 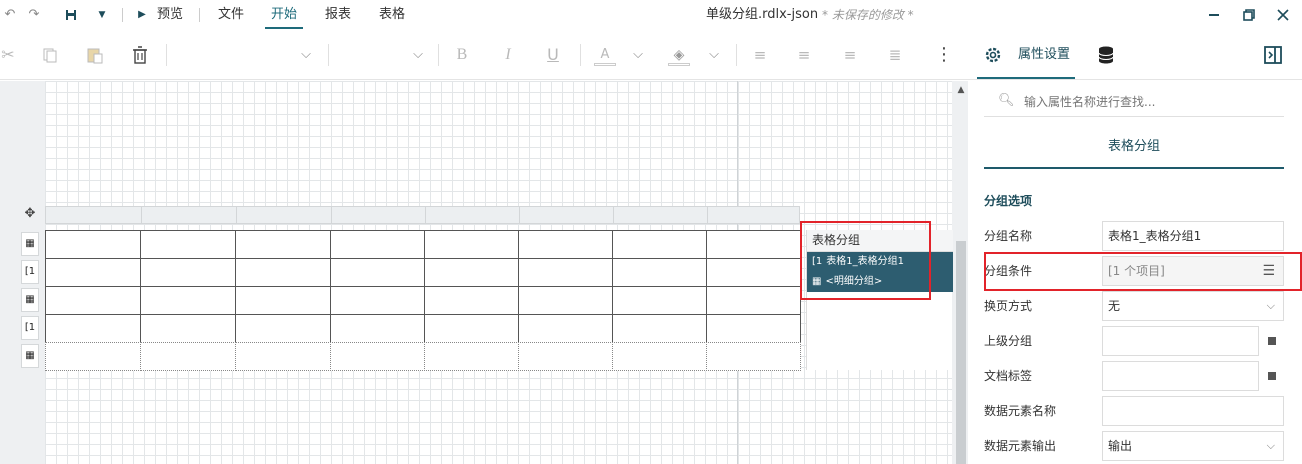 I want to click on underline-icon: U, so click(x=553, y=55).